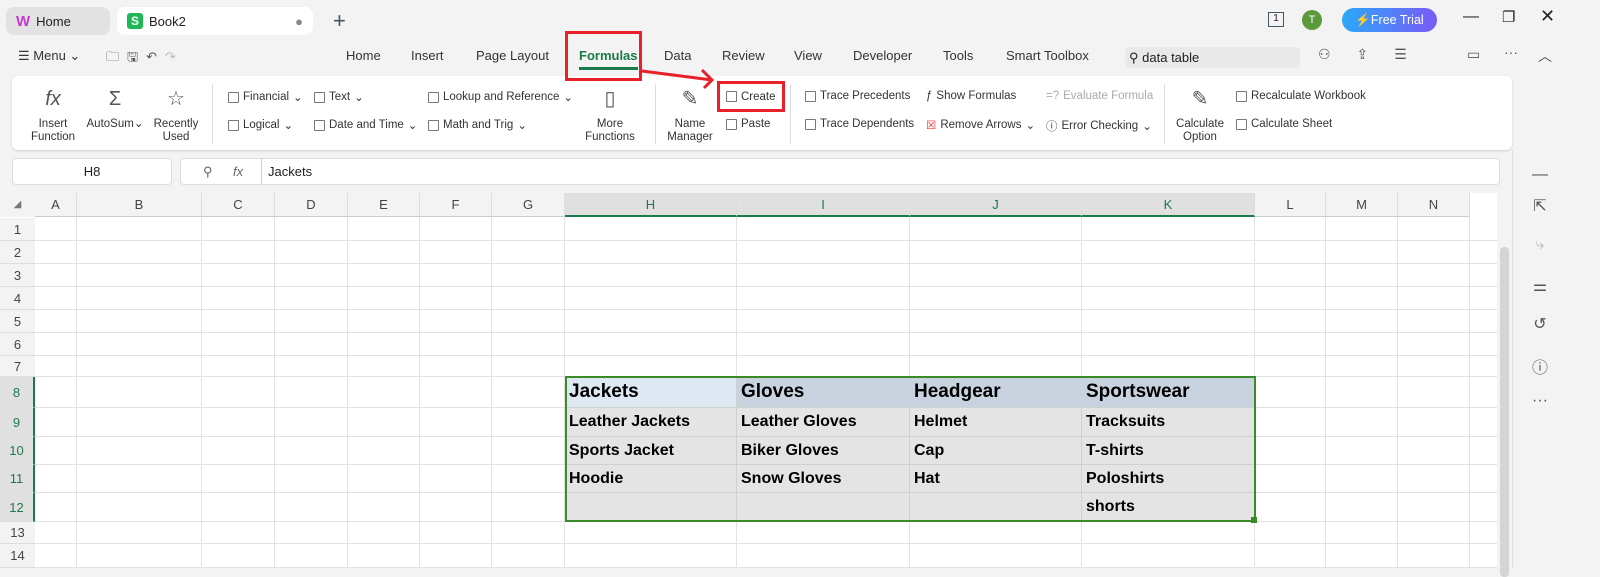 The width and height of the screenshot is (1600, 577). What do you see at coordinates (1434, 205) in the screenshot?
I see `column-header-N: N` at bounding box center [1434, 205].